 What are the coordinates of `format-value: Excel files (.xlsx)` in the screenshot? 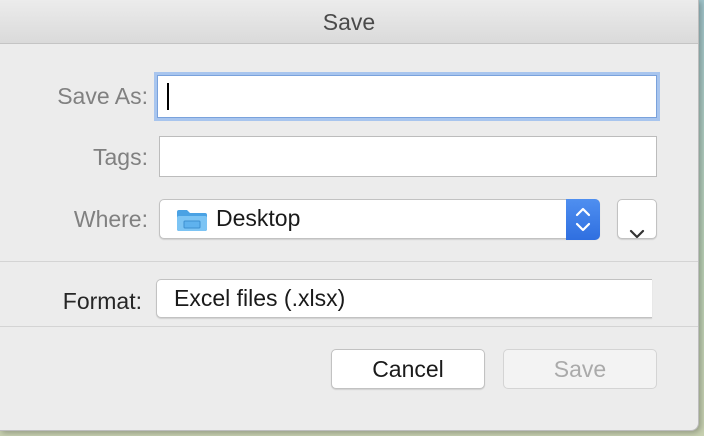 It's located at (260, 298).